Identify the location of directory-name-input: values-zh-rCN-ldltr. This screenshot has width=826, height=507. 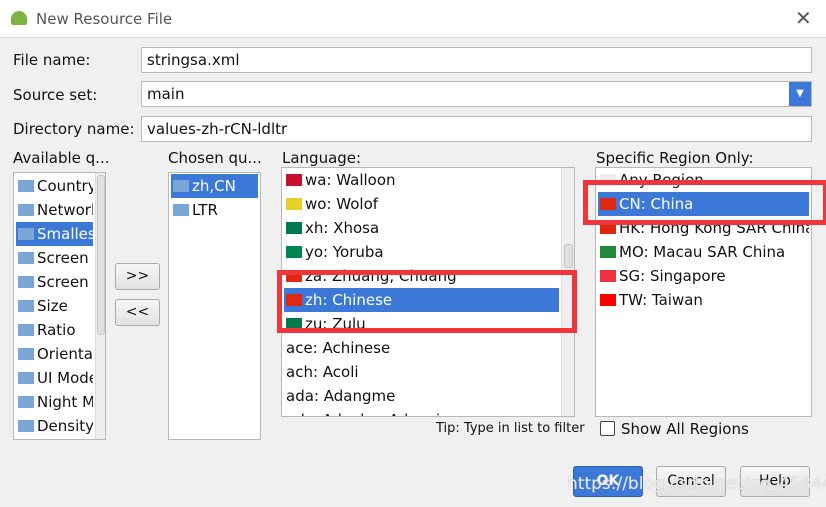
(476, 129).